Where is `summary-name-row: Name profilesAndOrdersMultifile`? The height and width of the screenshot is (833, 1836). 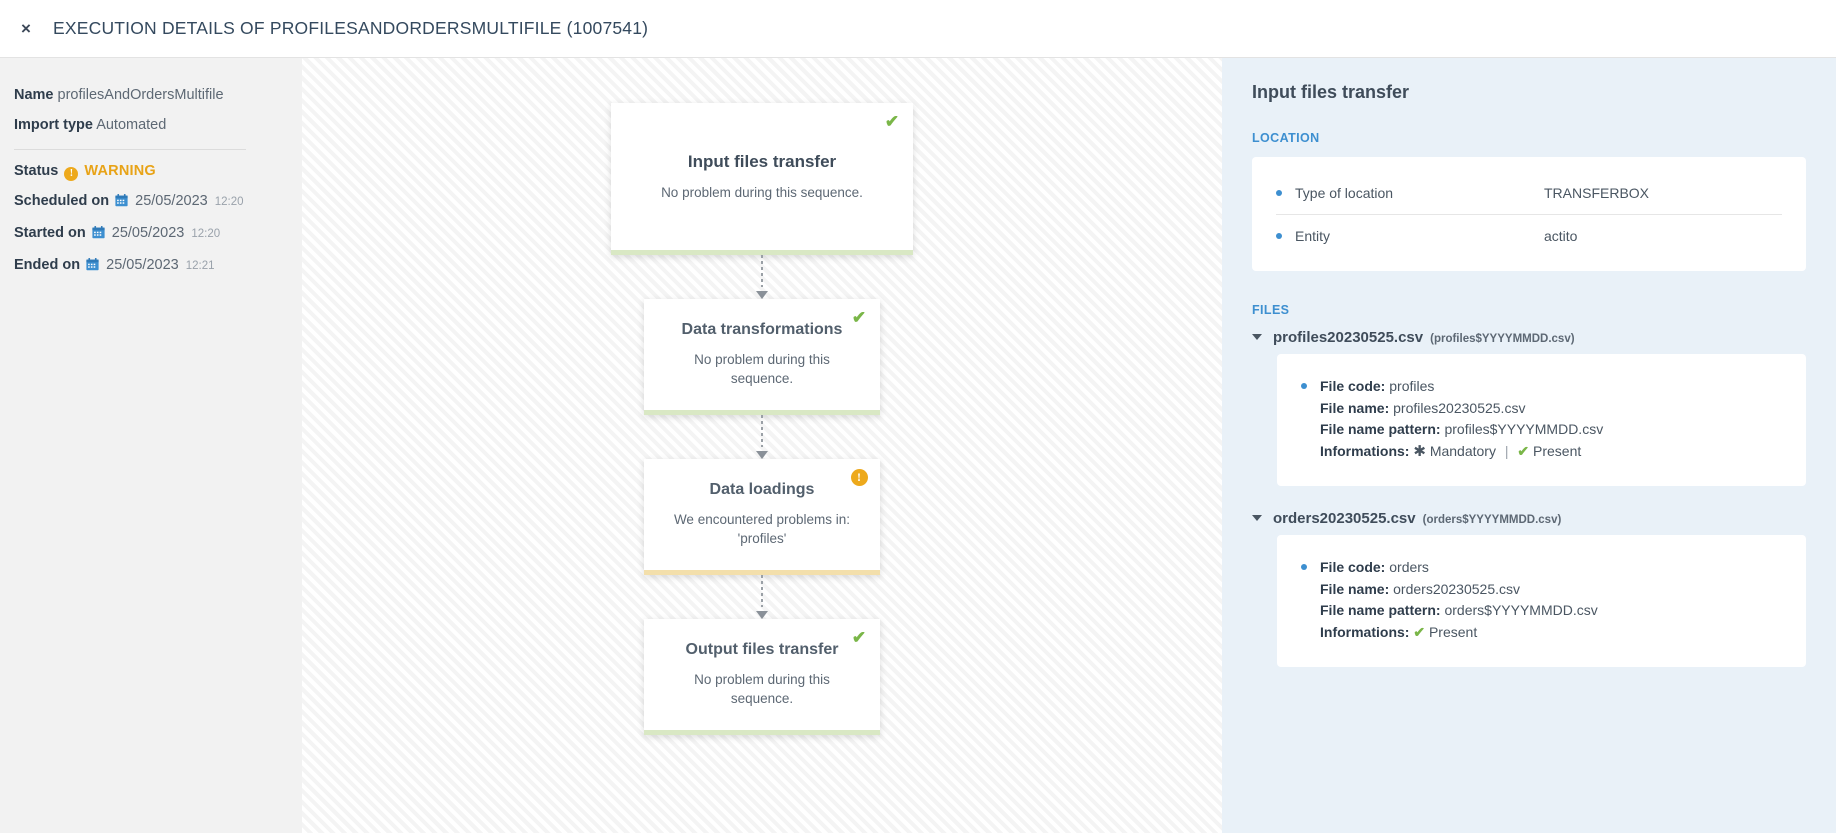 summary-name-row: Name profilesAndOrdersMultifile is located at coordinates (151, 95).